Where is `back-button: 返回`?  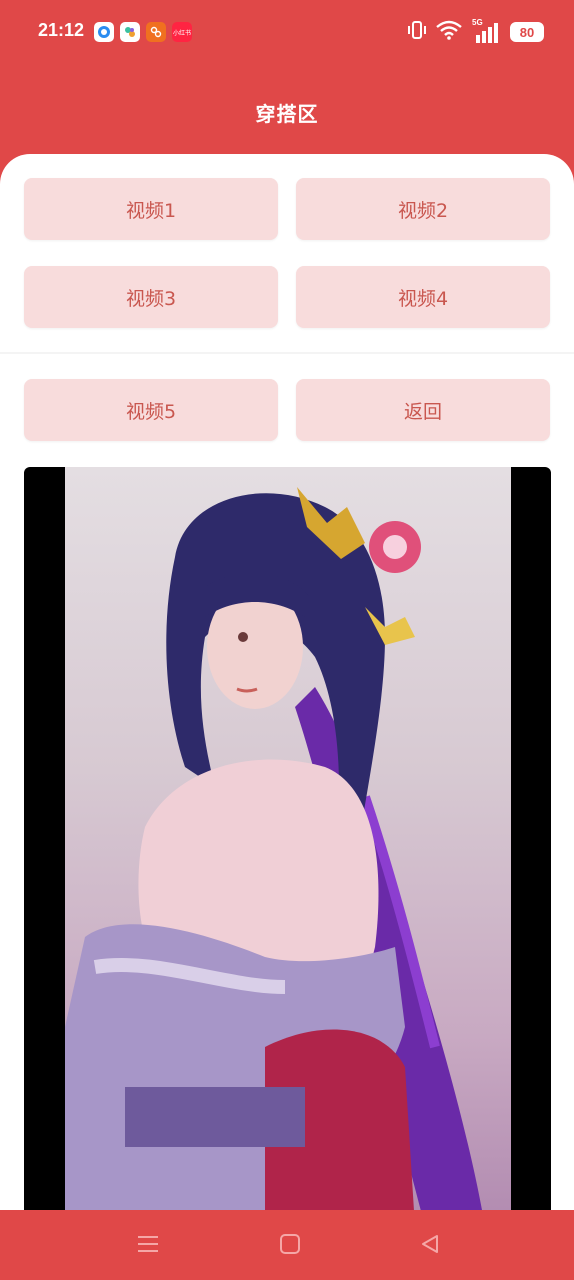
back-button: 返回 is located at coordinates (423, 410).